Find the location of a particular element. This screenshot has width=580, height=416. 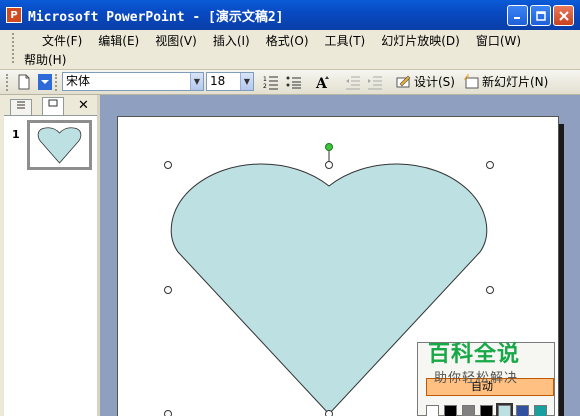

powerpoint-icon: P is located at coordinates (14, 15).